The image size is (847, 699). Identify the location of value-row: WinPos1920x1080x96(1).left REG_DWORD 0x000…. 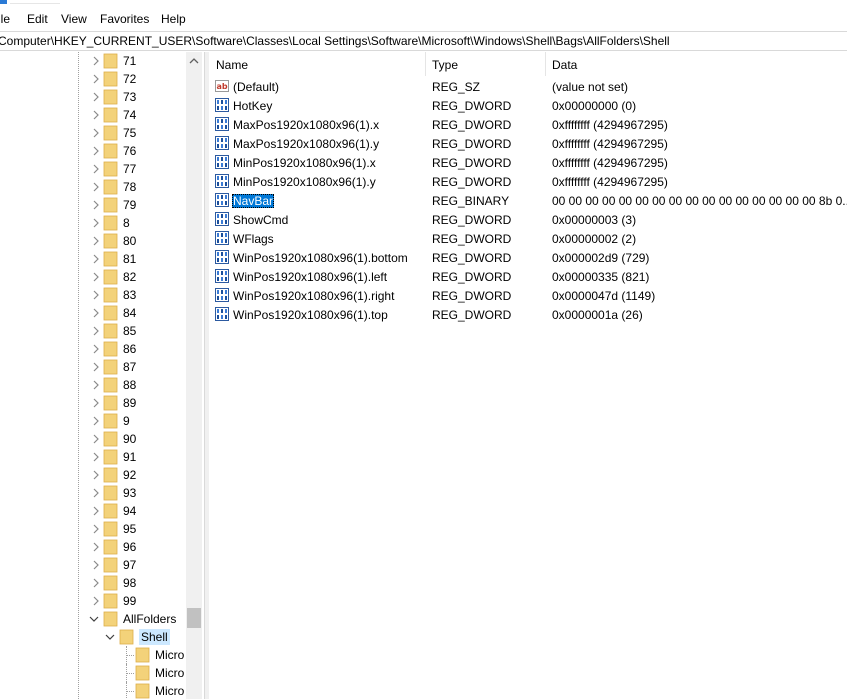
(528, 276).